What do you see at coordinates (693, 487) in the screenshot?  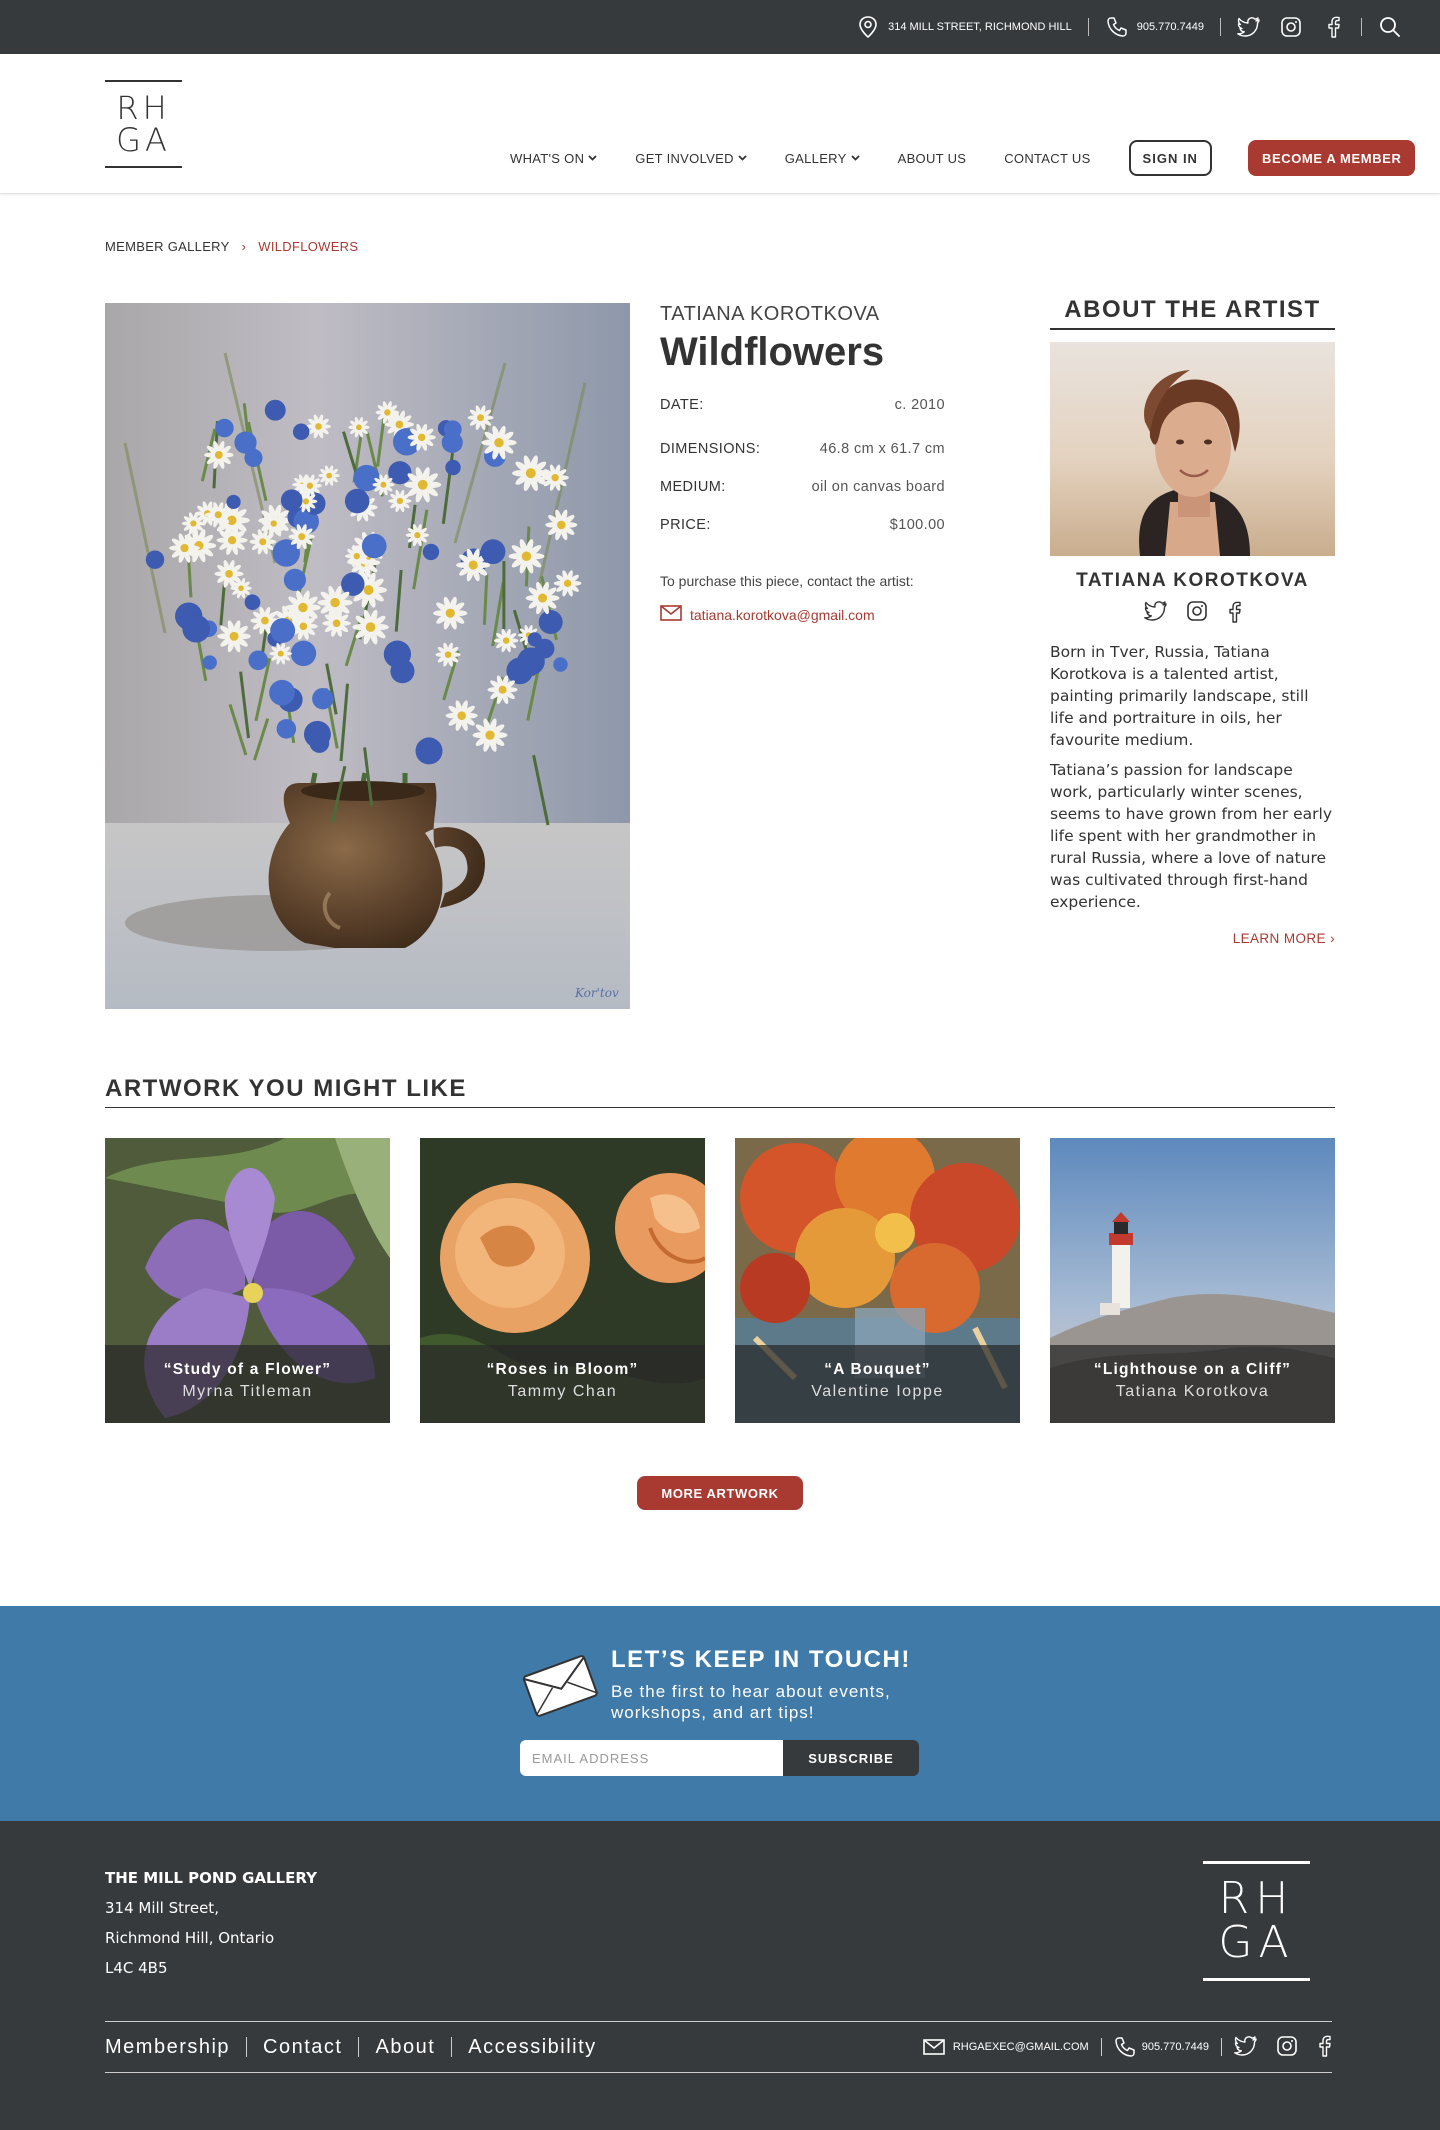 I see `detail-label: MEDIUM:` at bounding box center [693, 487].